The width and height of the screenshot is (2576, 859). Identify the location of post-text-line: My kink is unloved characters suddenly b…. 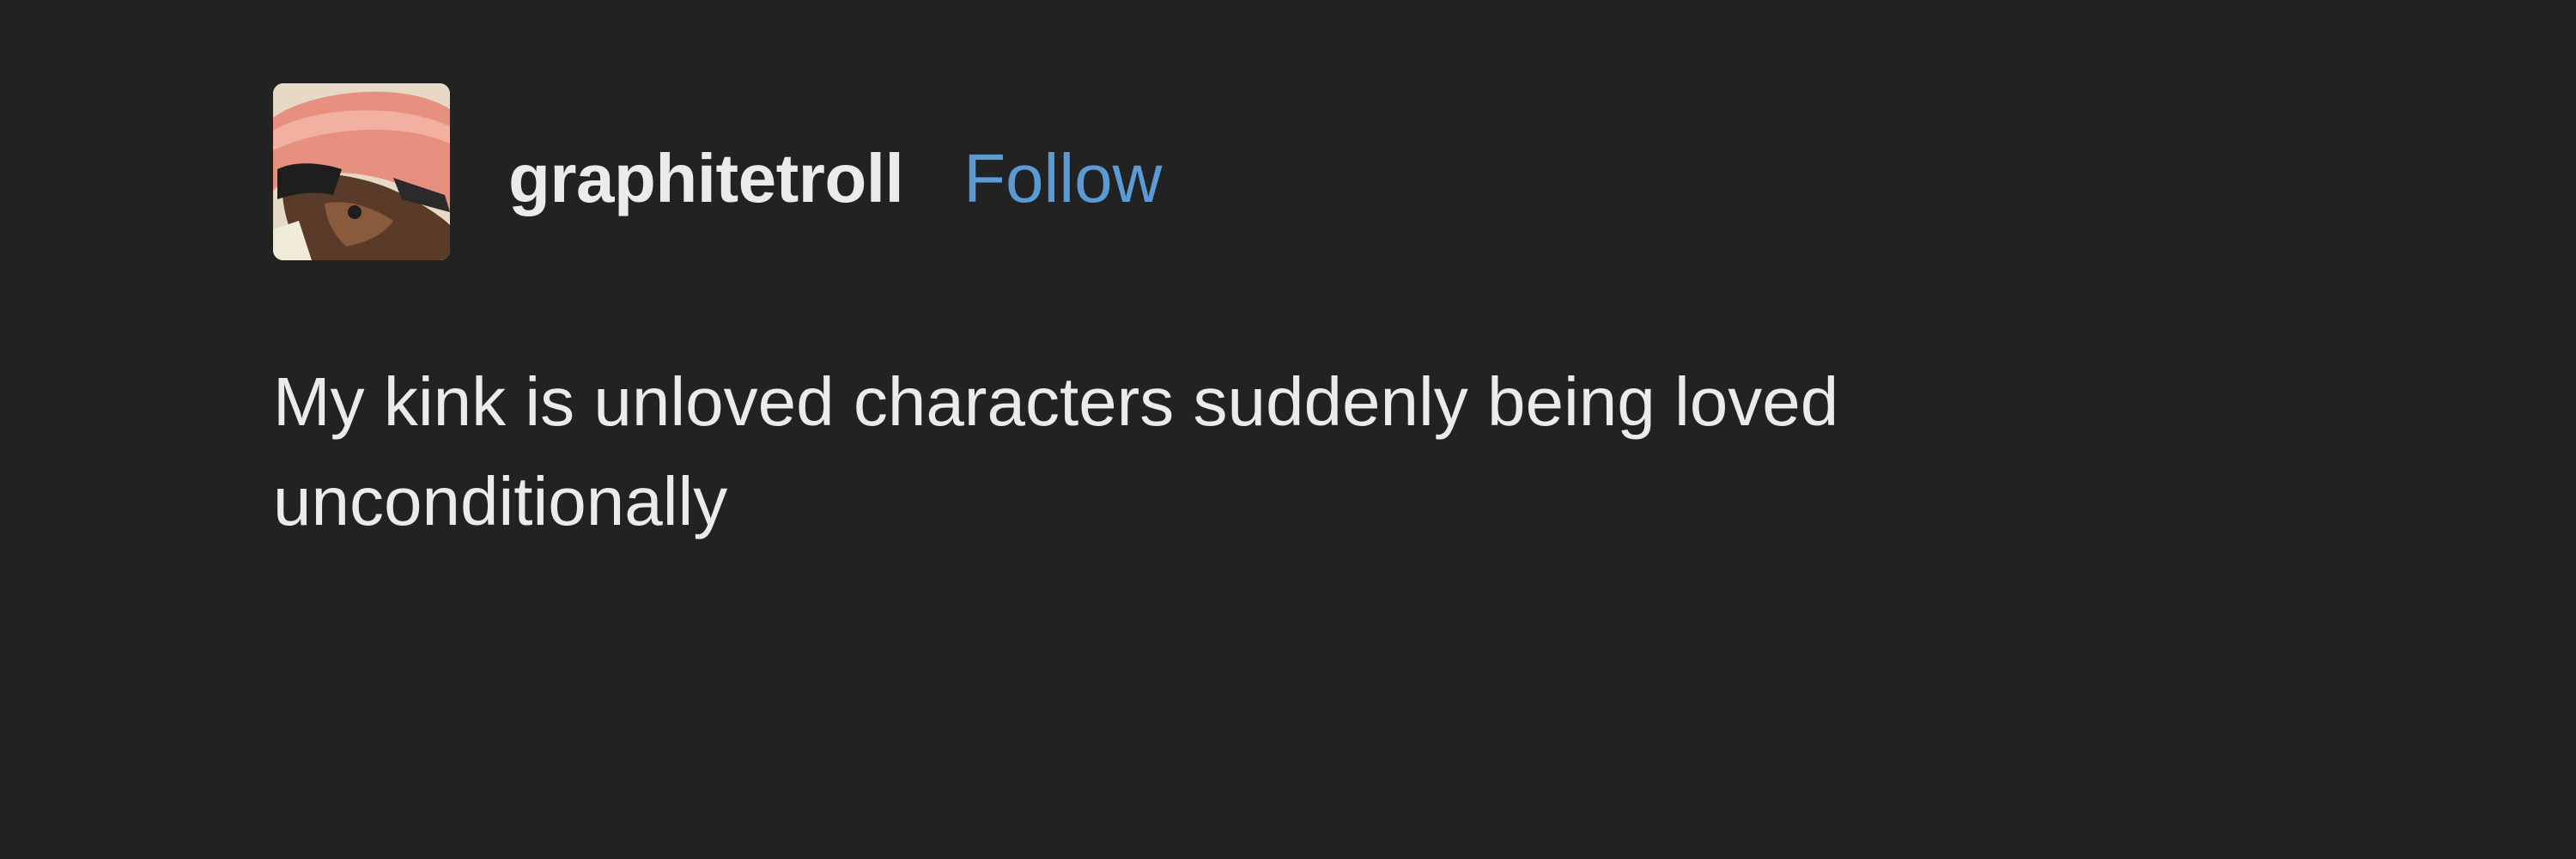
(1056, 402).